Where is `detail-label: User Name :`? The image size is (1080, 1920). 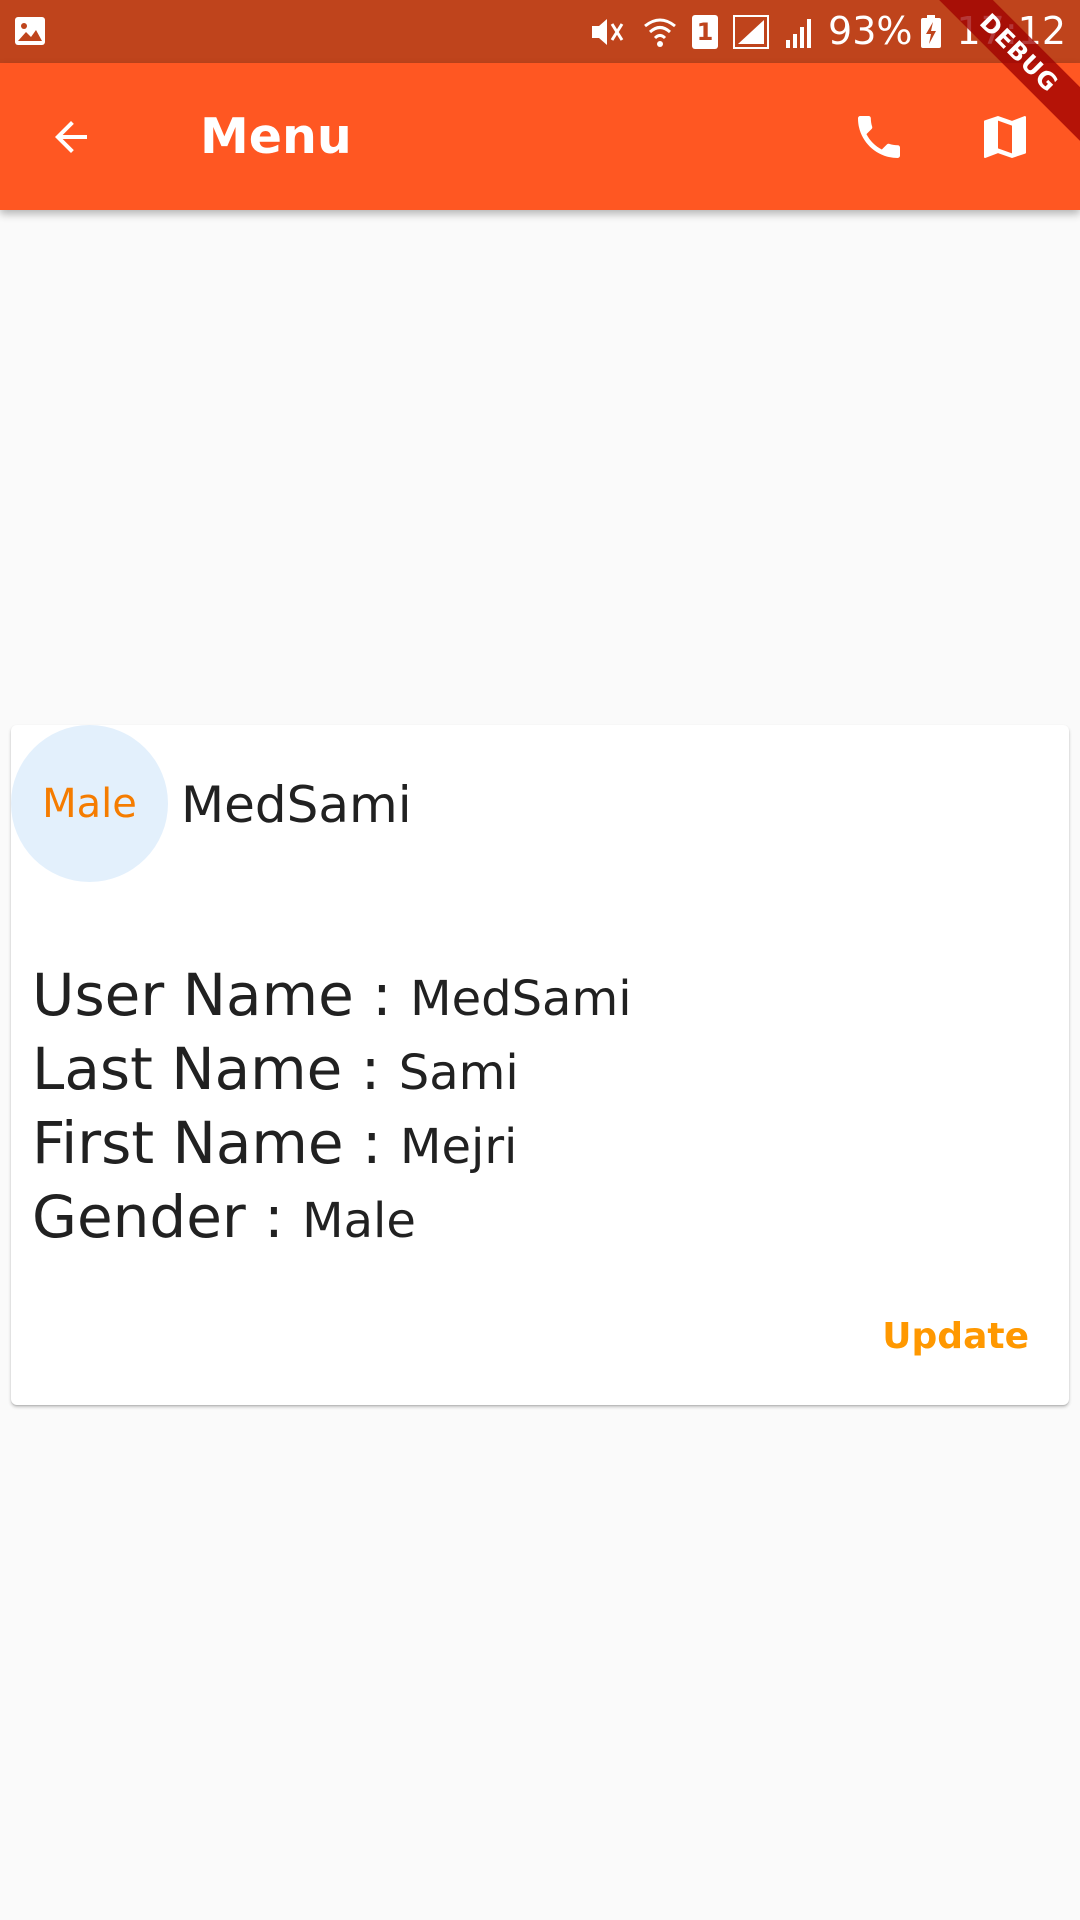 detail-label: User Name : is located at coordinates (221, 995).